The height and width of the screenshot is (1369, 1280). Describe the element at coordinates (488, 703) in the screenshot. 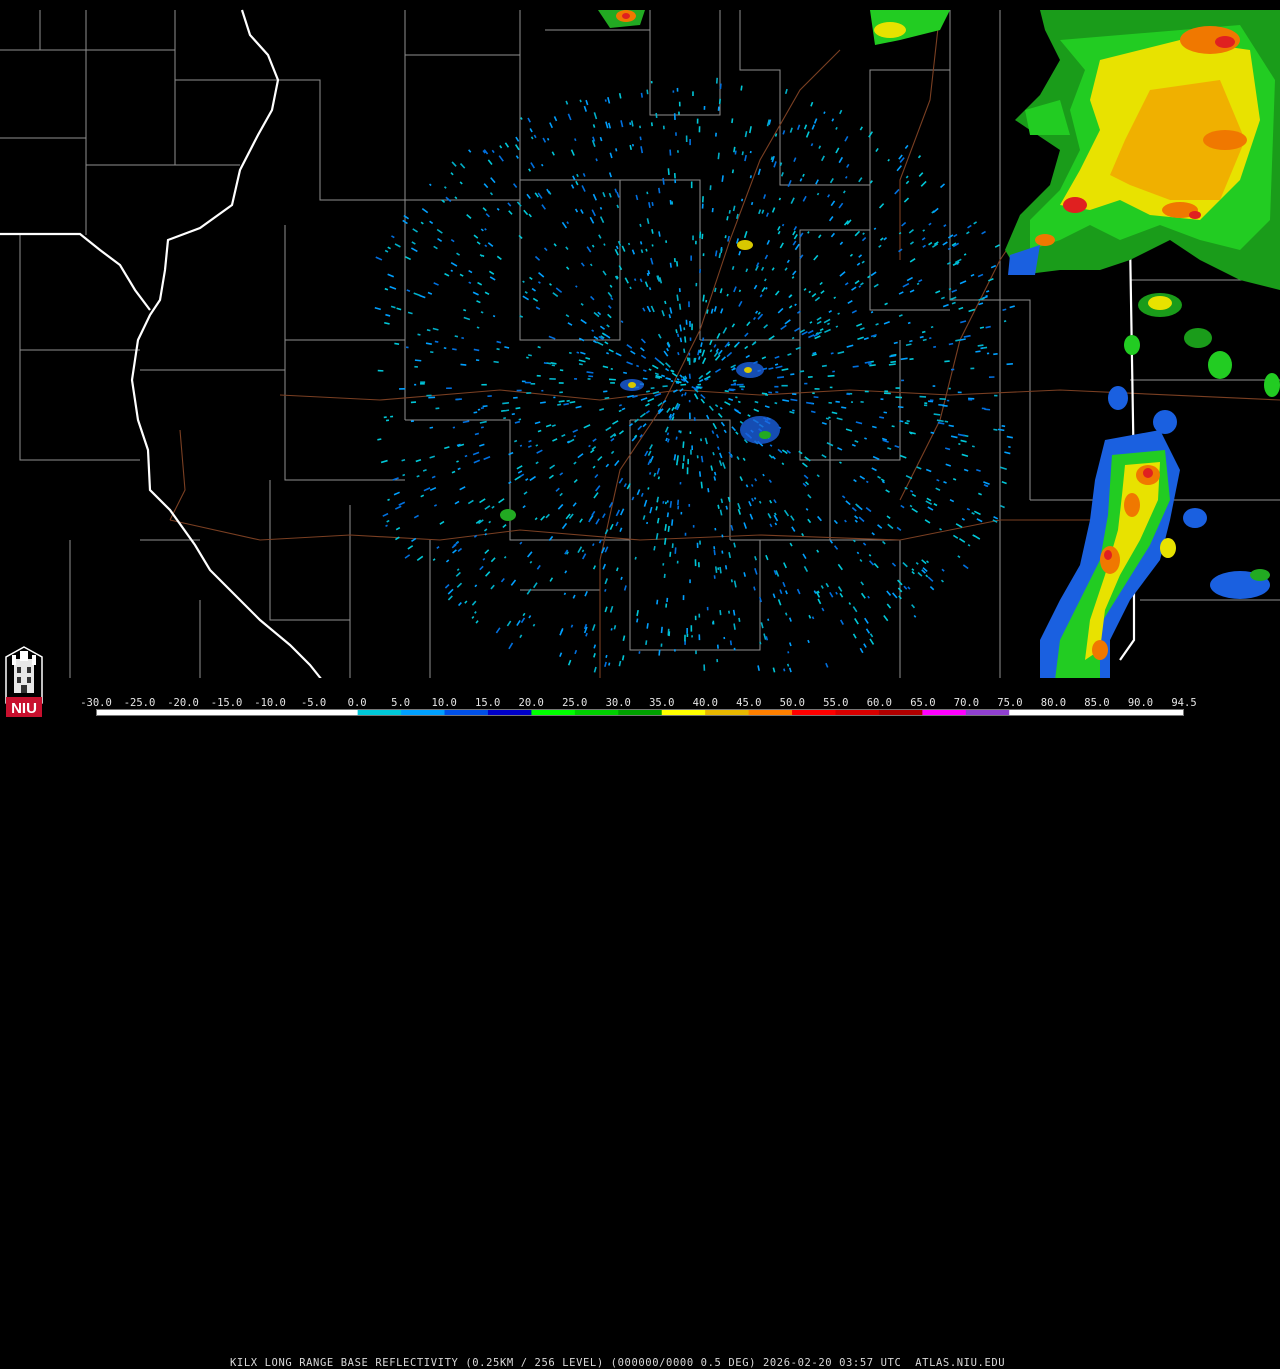

I see `colorbar-tick-label: 15.0` at that location.